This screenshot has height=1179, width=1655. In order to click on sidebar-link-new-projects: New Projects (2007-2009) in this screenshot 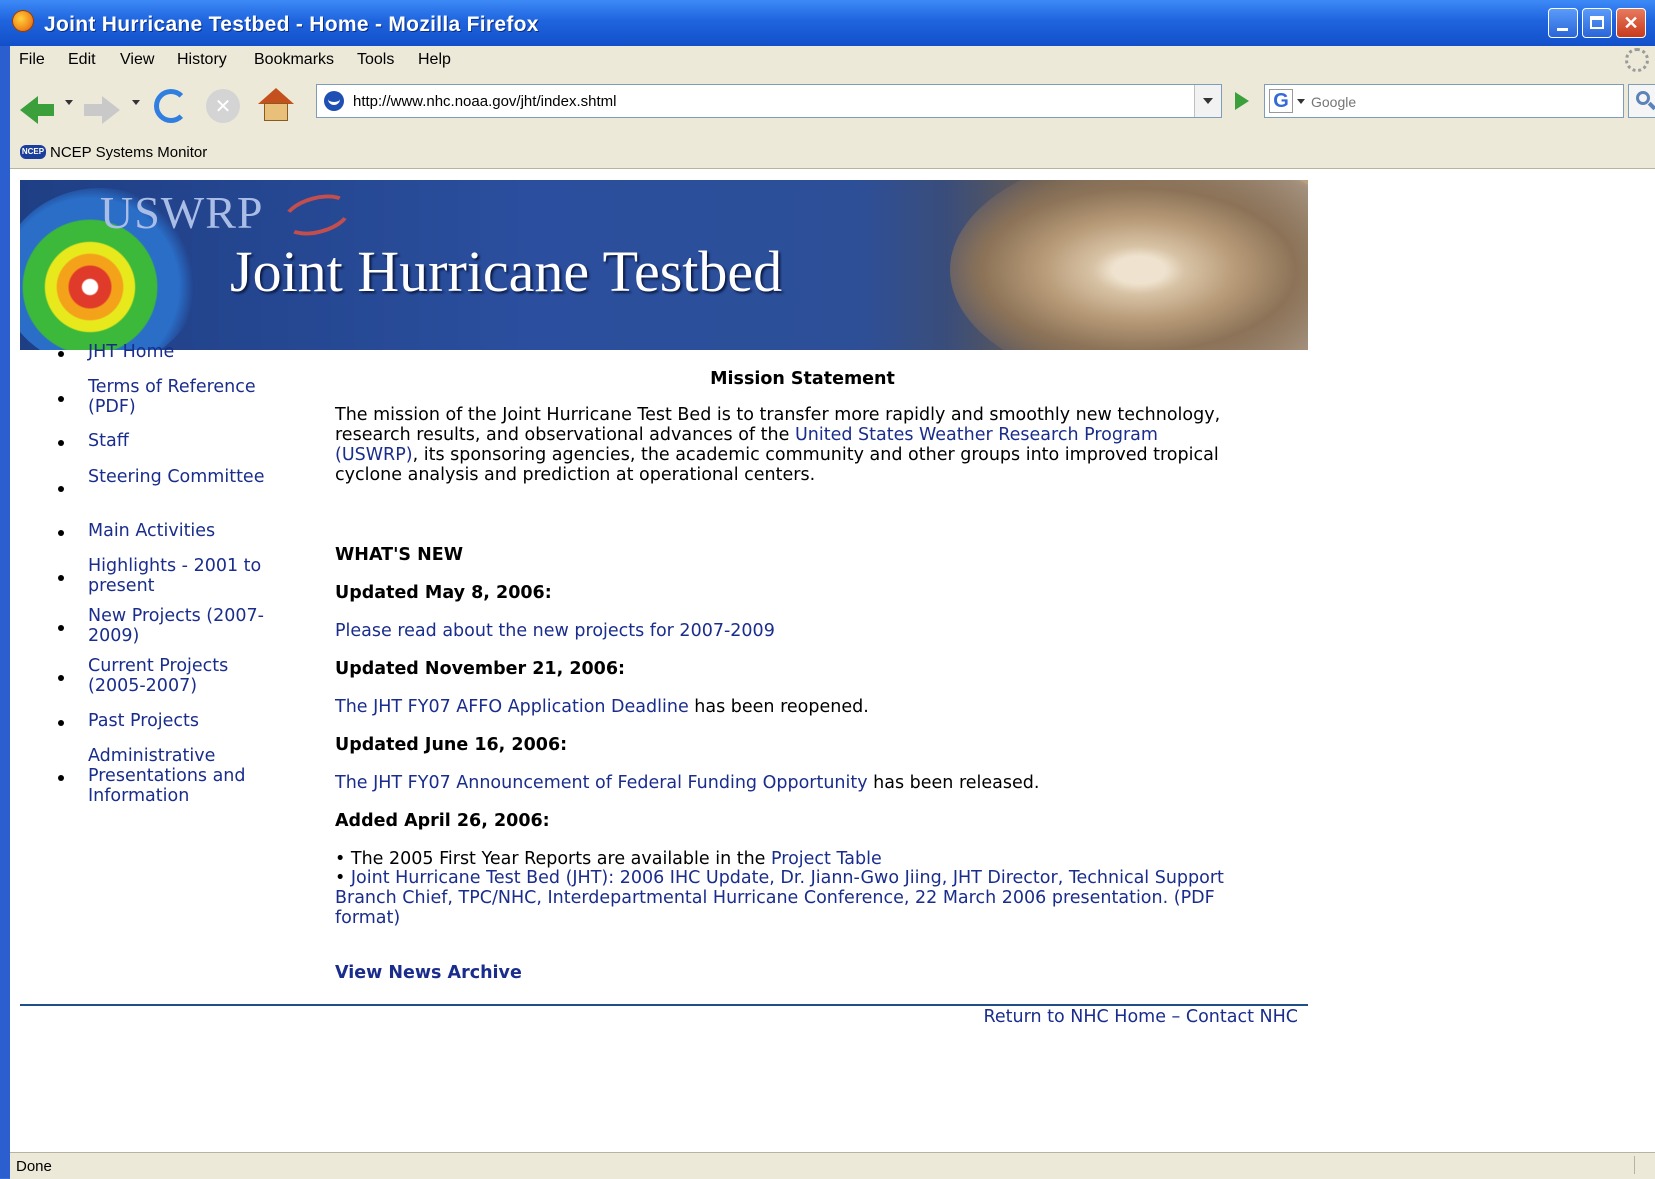, I will do `click(188, 626)`.